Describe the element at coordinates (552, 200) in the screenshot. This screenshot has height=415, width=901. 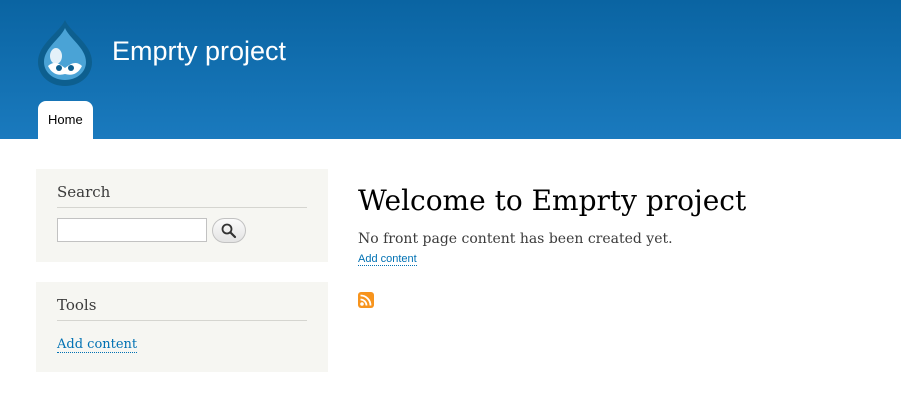
I see `page-title: Welcome to Emprty project` at that location.